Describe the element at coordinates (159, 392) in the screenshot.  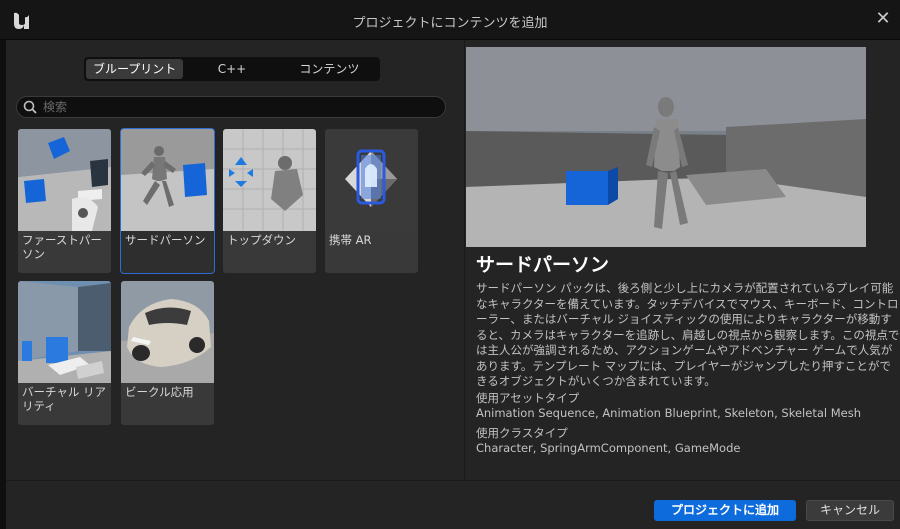
I see `template-label: ビークル応用` at that location.